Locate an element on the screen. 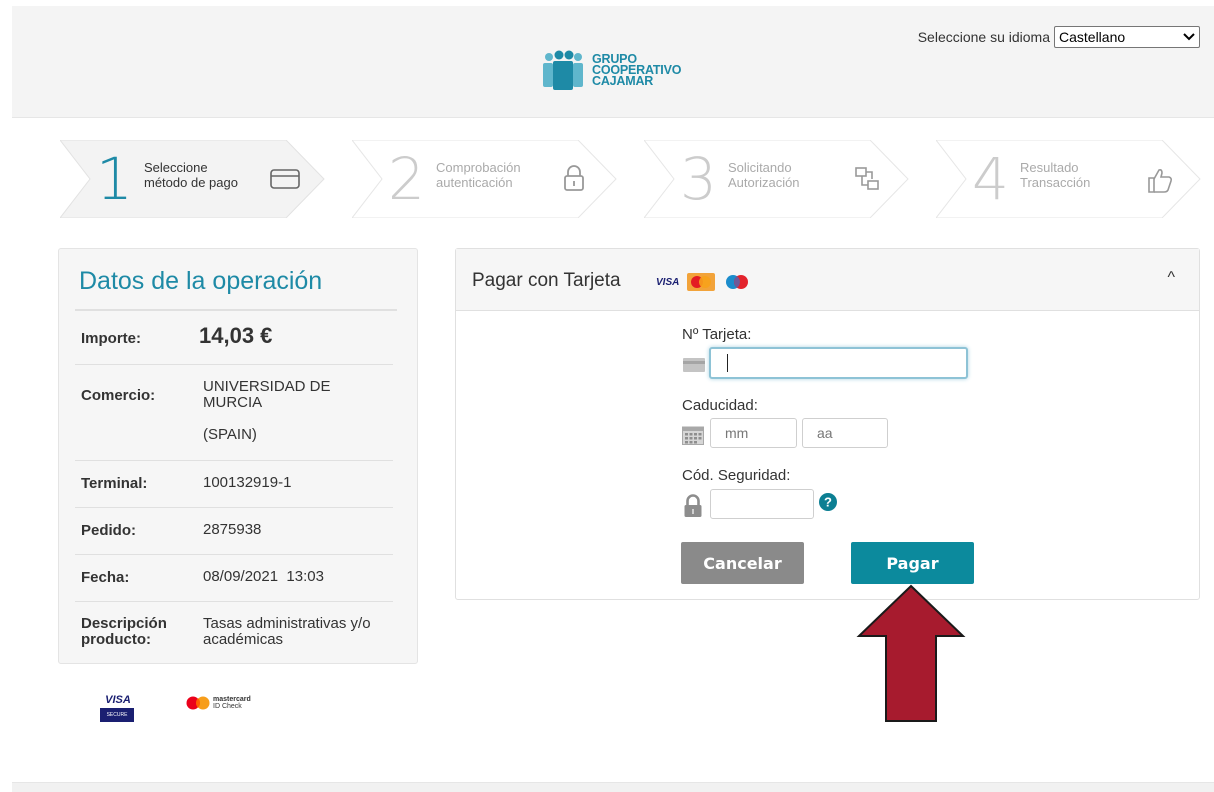 The image size is (1214, 792). step-number: 1 is located at coordinates (114, 179).